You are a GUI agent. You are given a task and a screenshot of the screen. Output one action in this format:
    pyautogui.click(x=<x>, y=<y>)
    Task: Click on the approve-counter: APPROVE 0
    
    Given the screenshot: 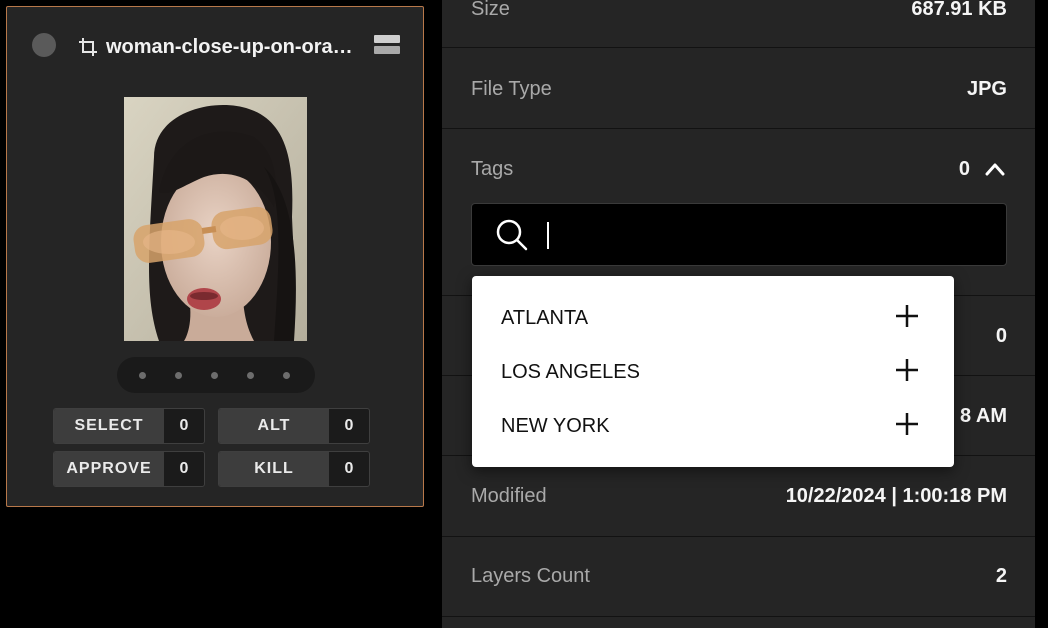 What is the action you would take?
    pyautogui.click(x=129, y=469)
    